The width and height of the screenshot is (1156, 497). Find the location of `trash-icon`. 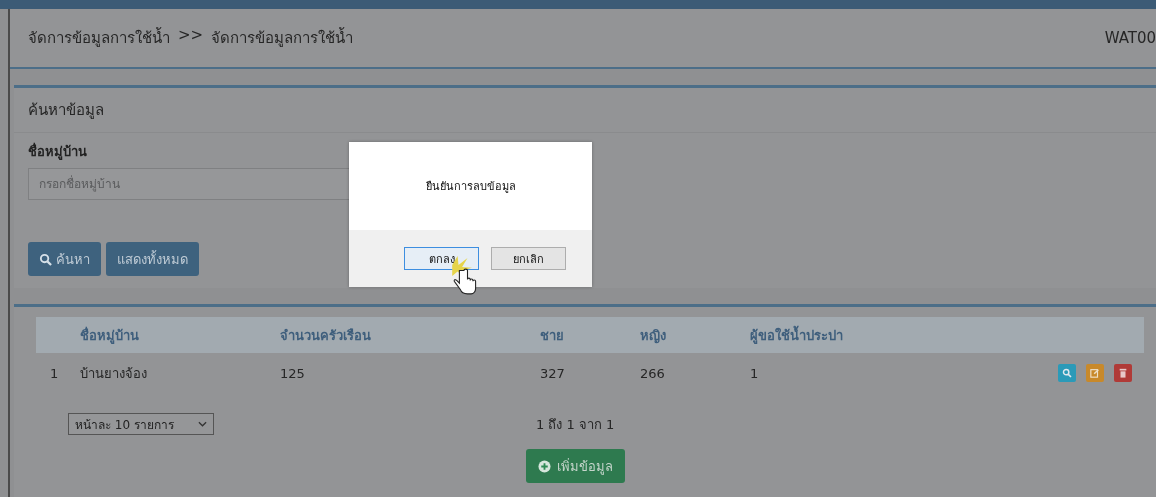

trash-icon is located at coordinates (1123, 373).